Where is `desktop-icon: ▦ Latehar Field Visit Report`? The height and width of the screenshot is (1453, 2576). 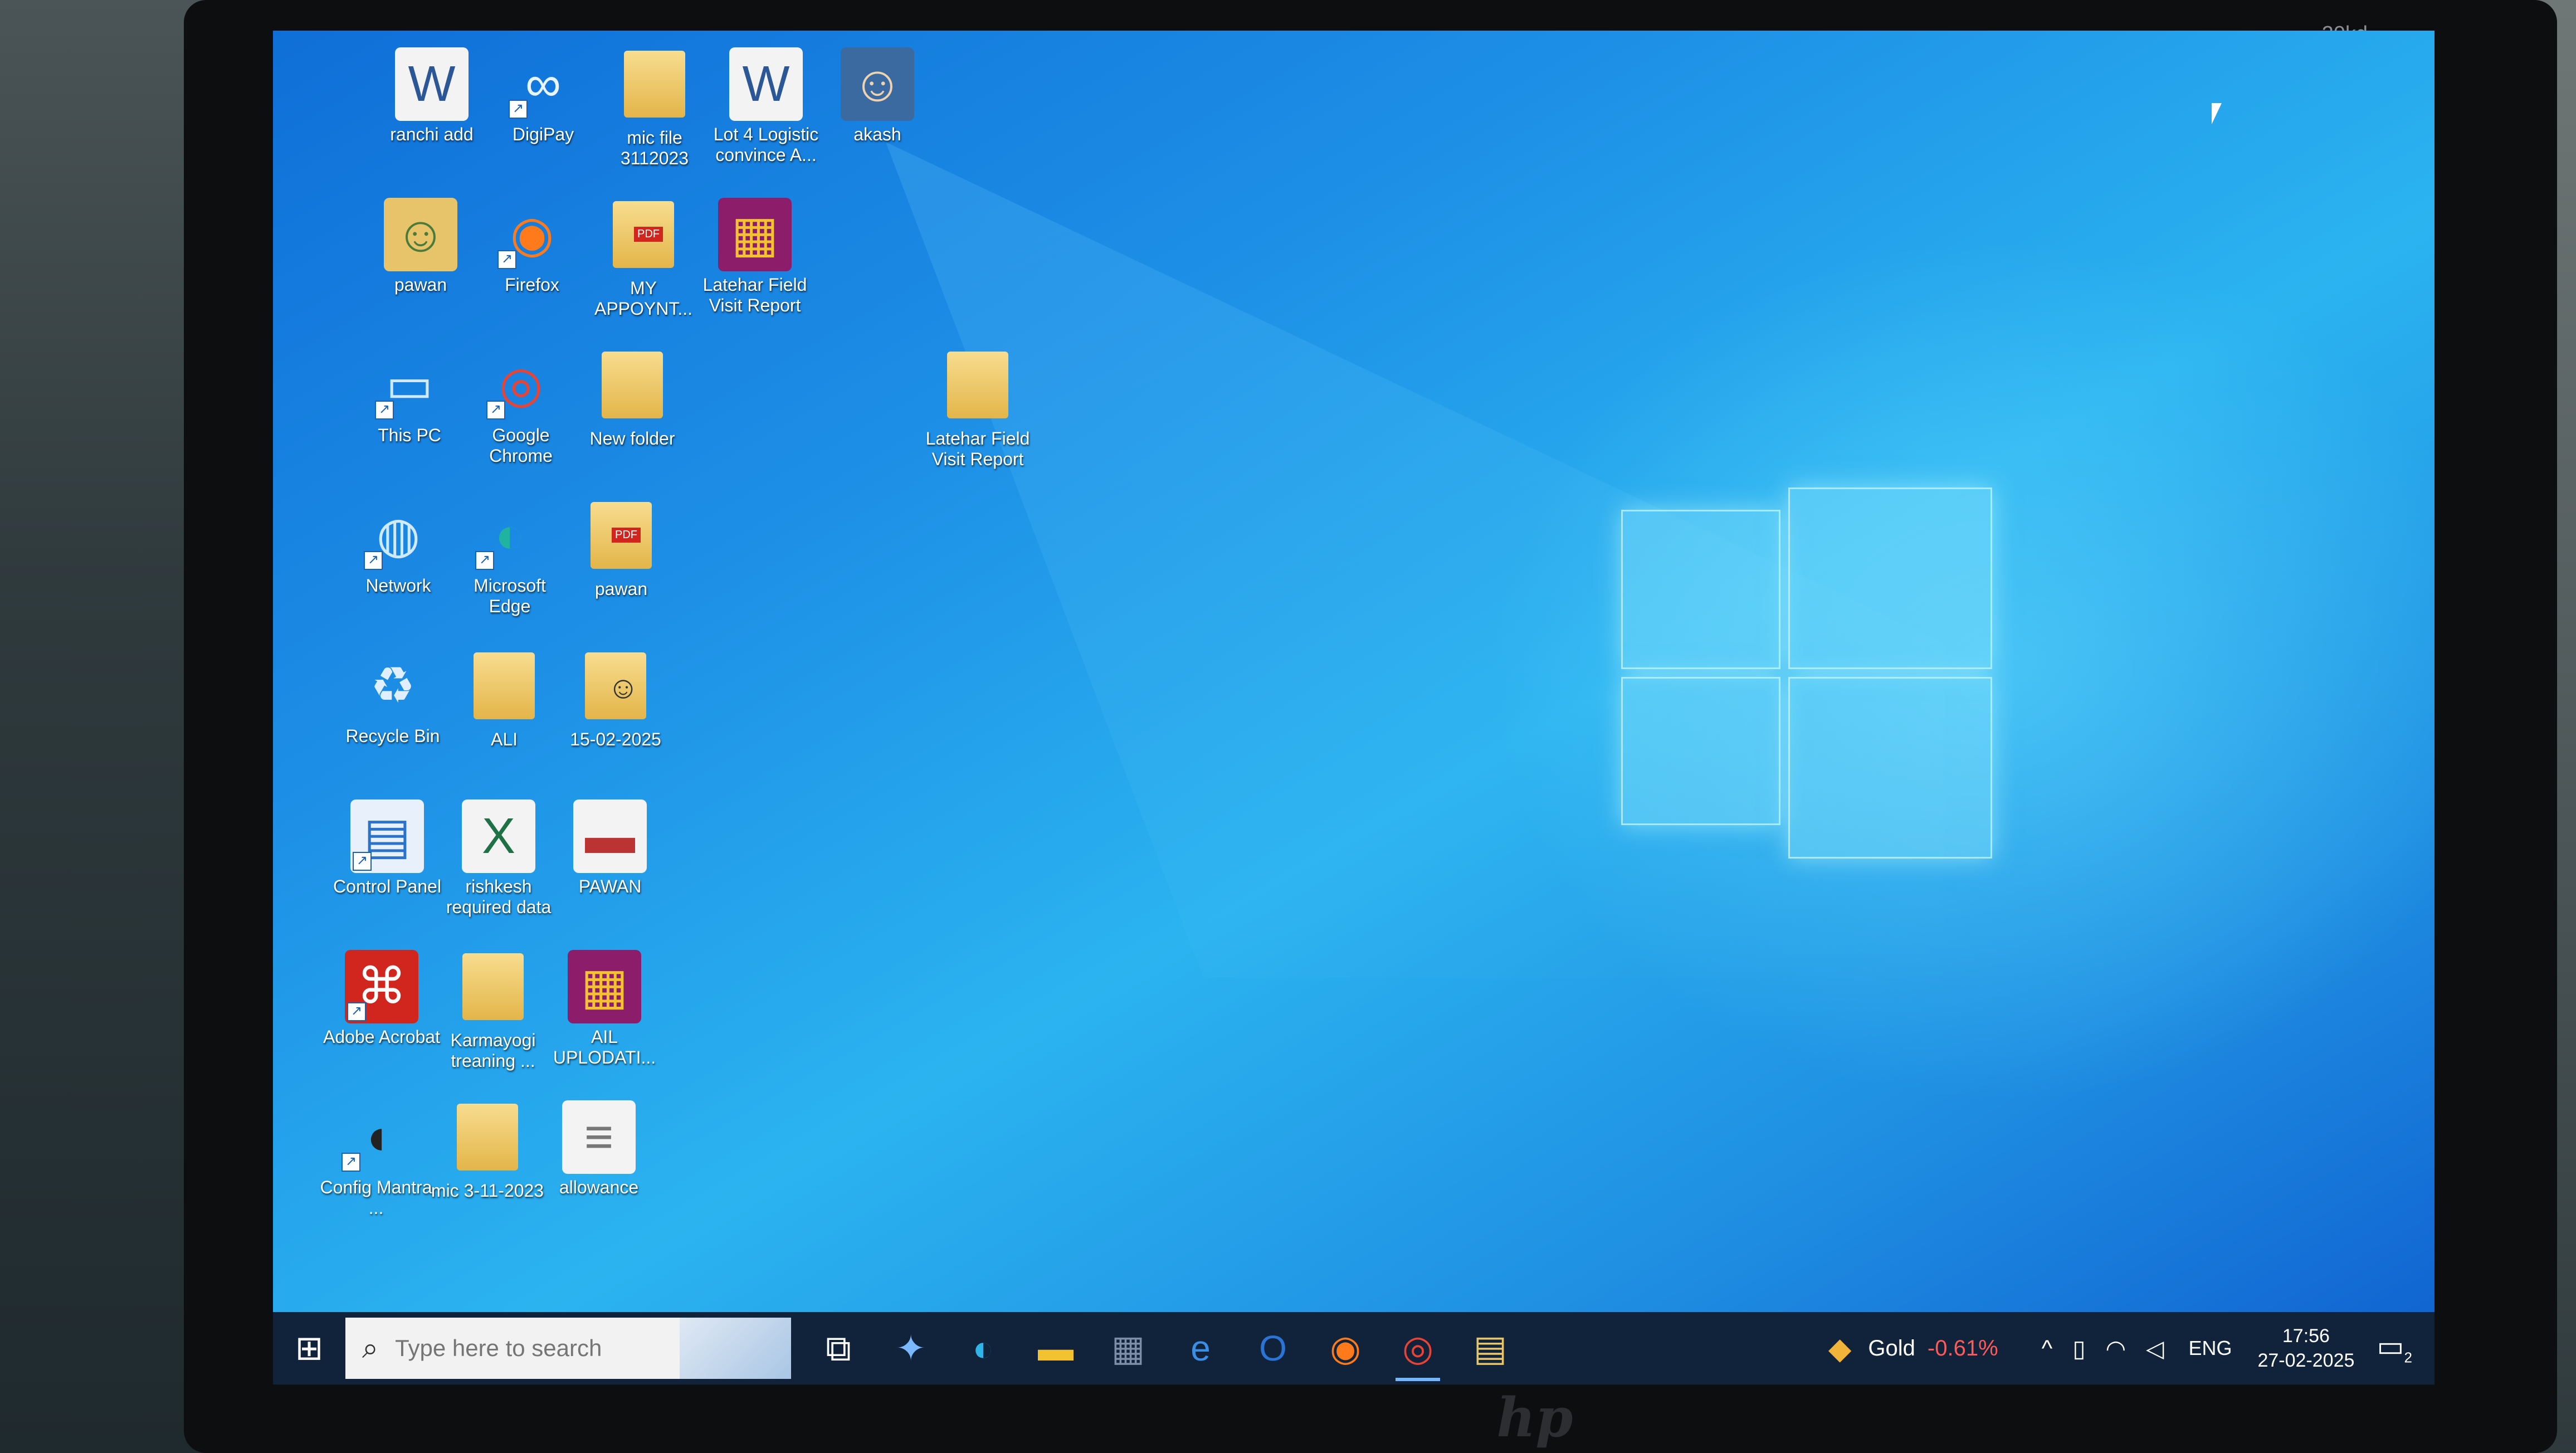 desktop-icon: ▦ Latehar Field Visit Report is located at coordinates (754, 257).